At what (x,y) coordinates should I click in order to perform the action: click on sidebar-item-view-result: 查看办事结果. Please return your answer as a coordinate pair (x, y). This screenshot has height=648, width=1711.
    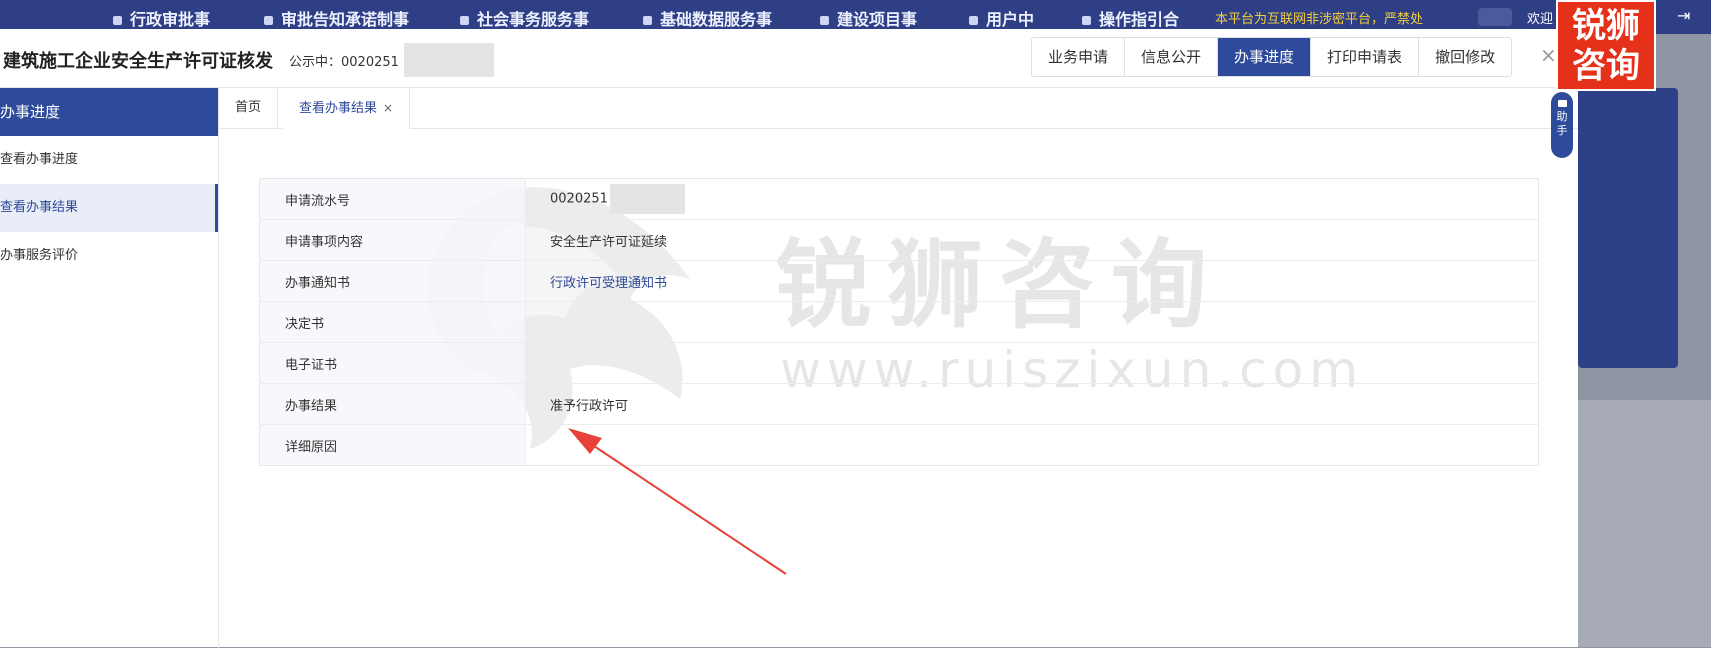
    Looking at the image, I should click on (109, 208).